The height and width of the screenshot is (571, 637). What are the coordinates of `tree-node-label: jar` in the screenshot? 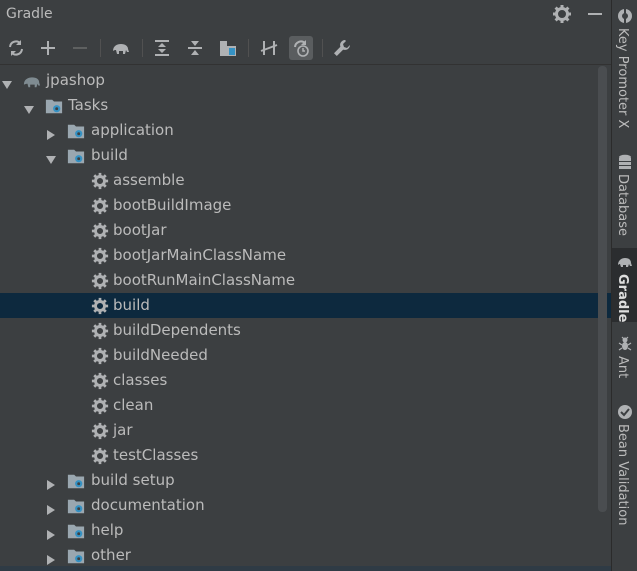 It's located at (123, 430).